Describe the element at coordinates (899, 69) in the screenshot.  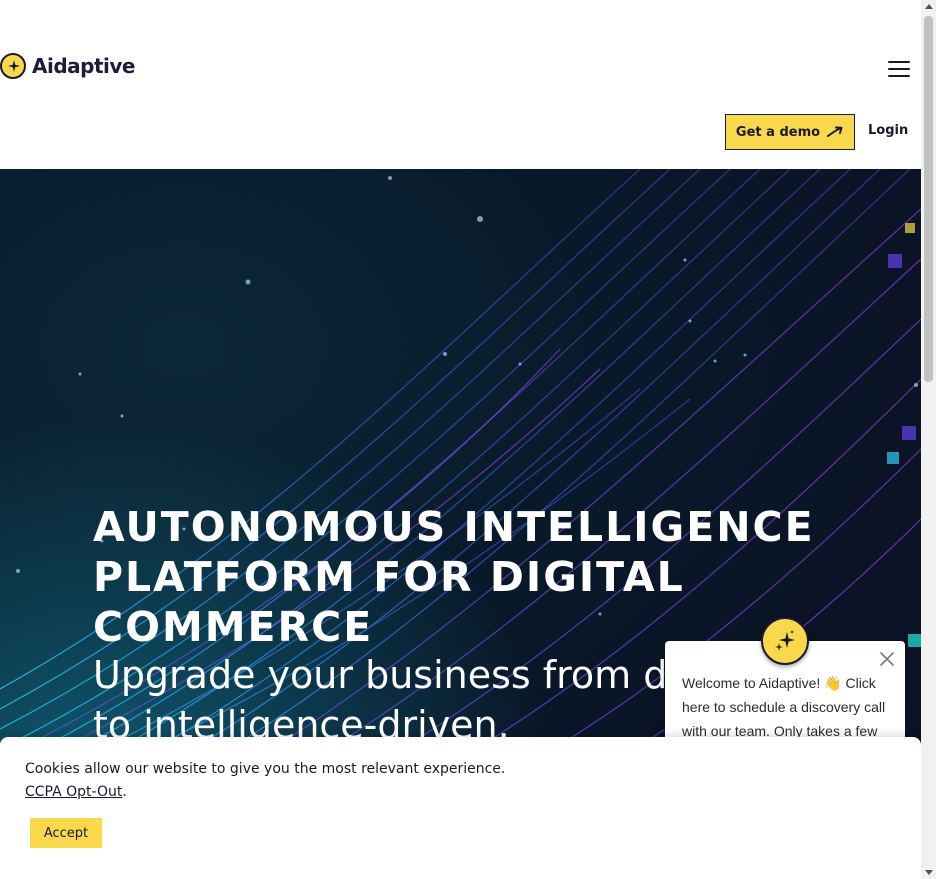
I see `hamburger-menu-icon` at that location.